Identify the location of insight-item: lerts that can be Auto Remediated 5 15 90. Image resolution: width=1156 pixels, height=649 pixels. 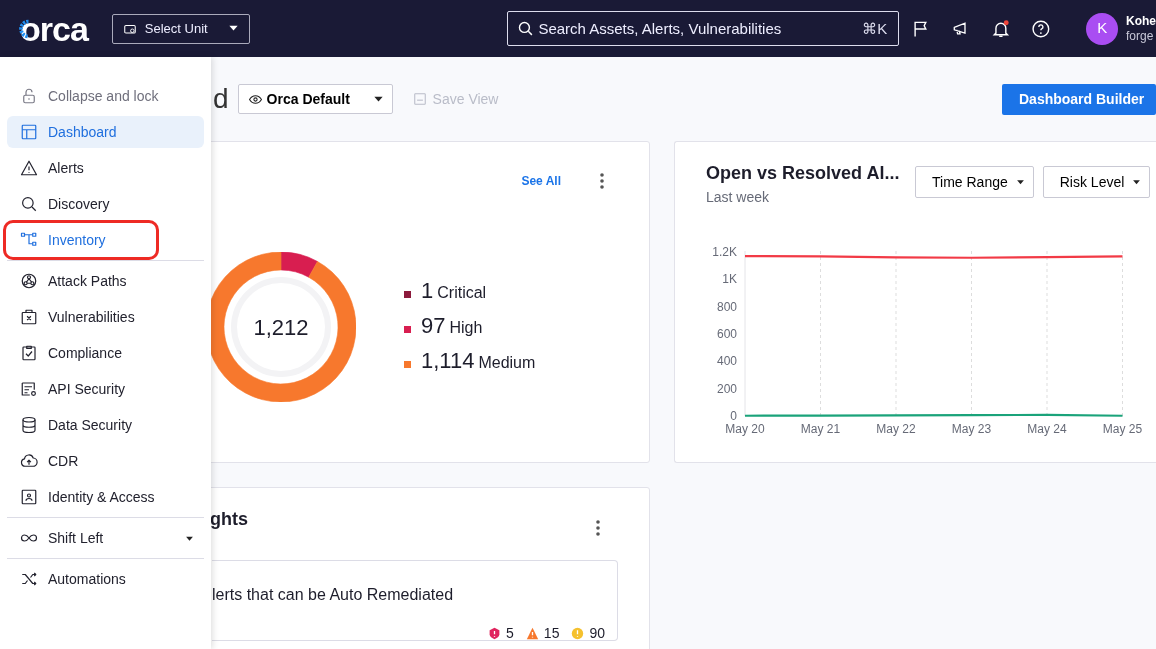
(415, 600).